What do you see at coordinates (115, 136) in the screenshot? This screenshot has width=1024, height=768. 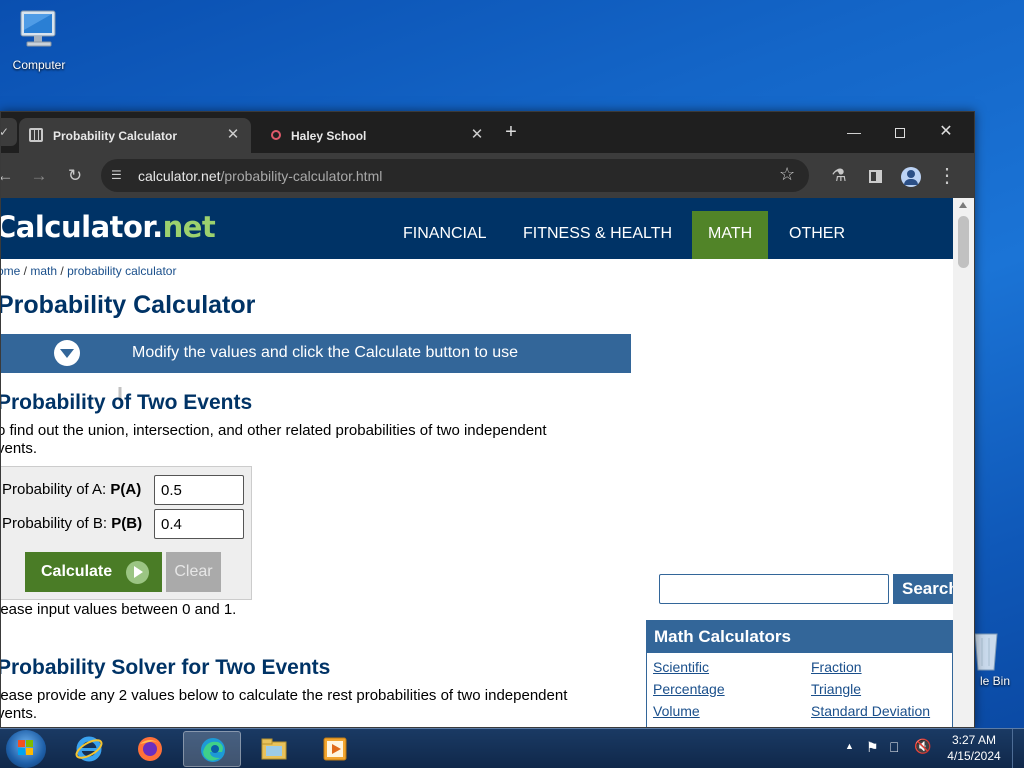 I see `tab-label: Probability Calculator` at bounding box center [115, 136].